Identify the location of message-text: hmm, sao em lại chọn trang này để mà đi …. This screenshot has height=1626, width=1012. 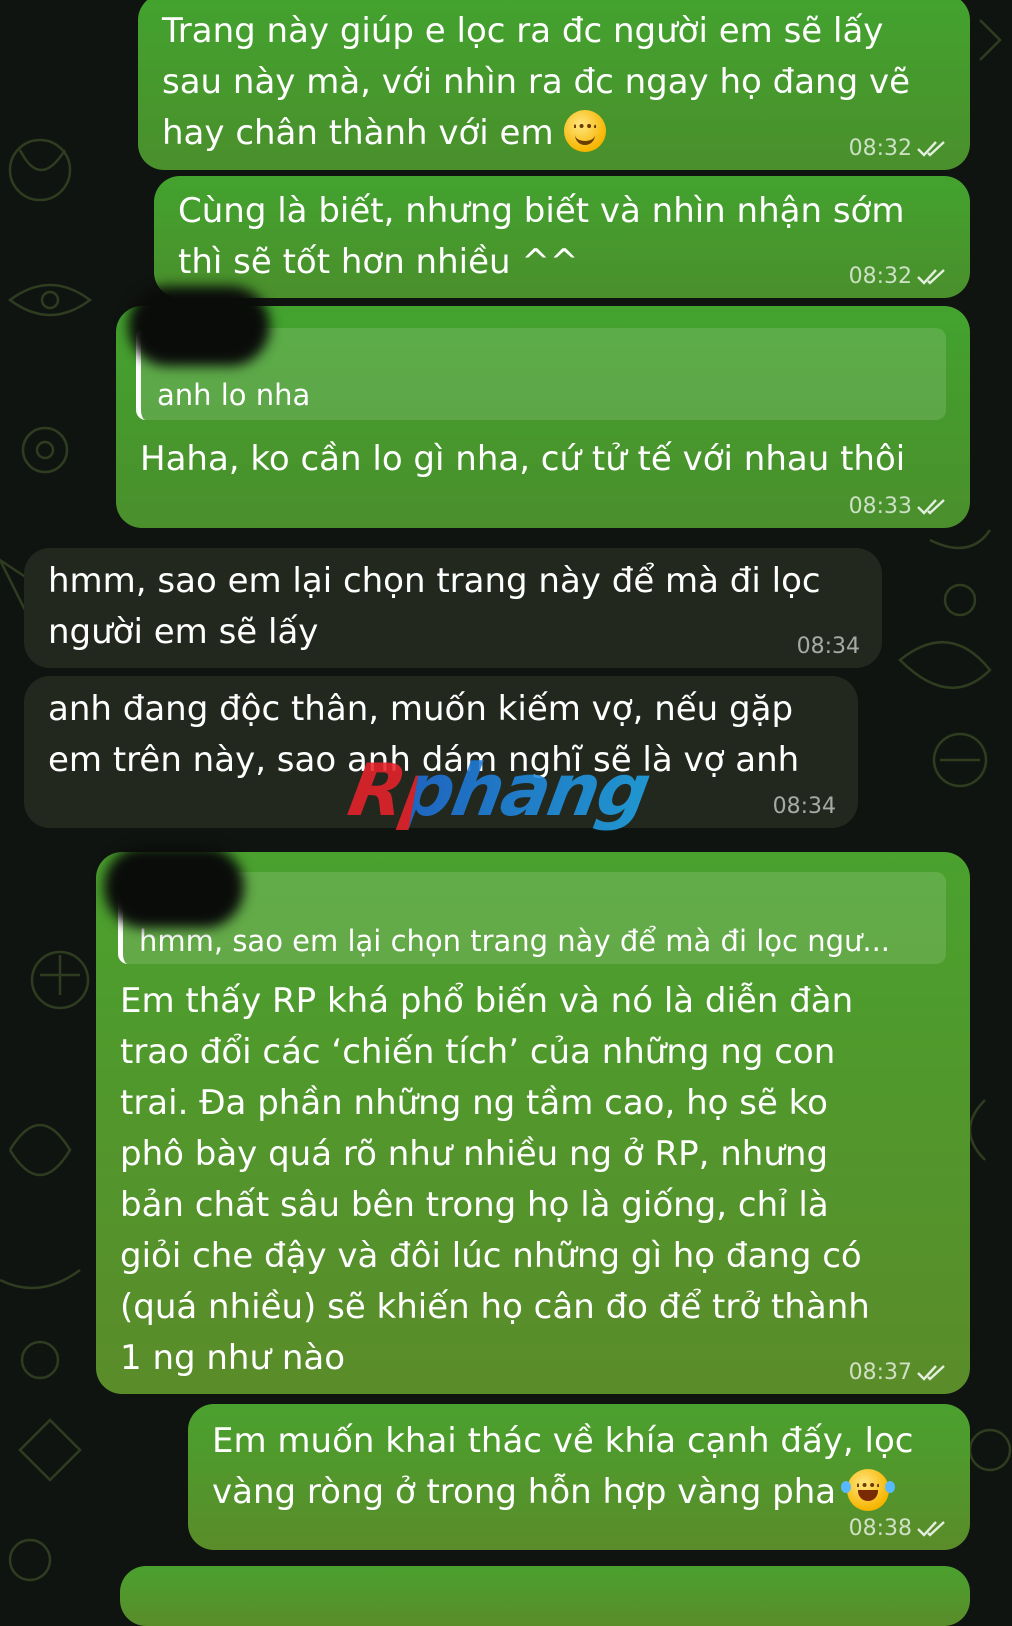
(434, 606).